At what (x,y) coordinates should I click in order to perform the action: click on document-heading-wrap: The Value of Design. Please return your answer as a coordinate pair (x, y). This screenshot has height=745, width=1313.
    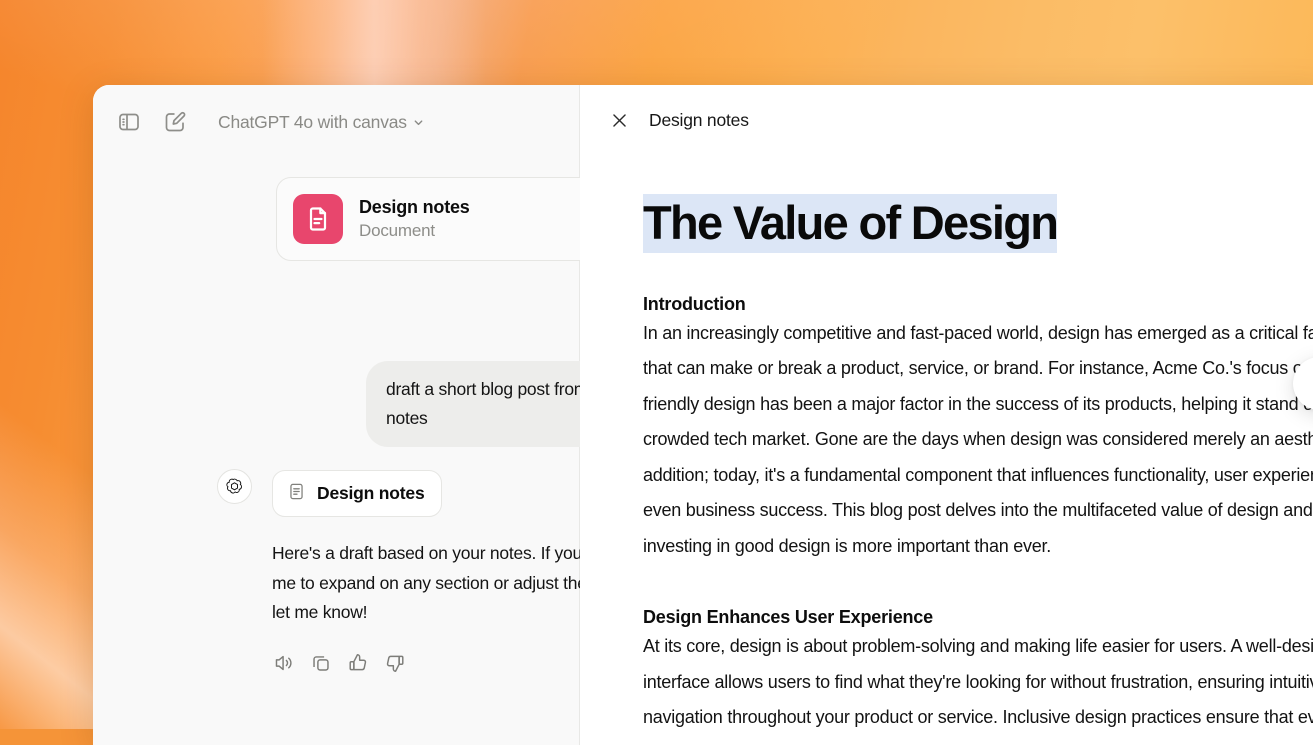
    Looking at the image, I should click on (978, 223).